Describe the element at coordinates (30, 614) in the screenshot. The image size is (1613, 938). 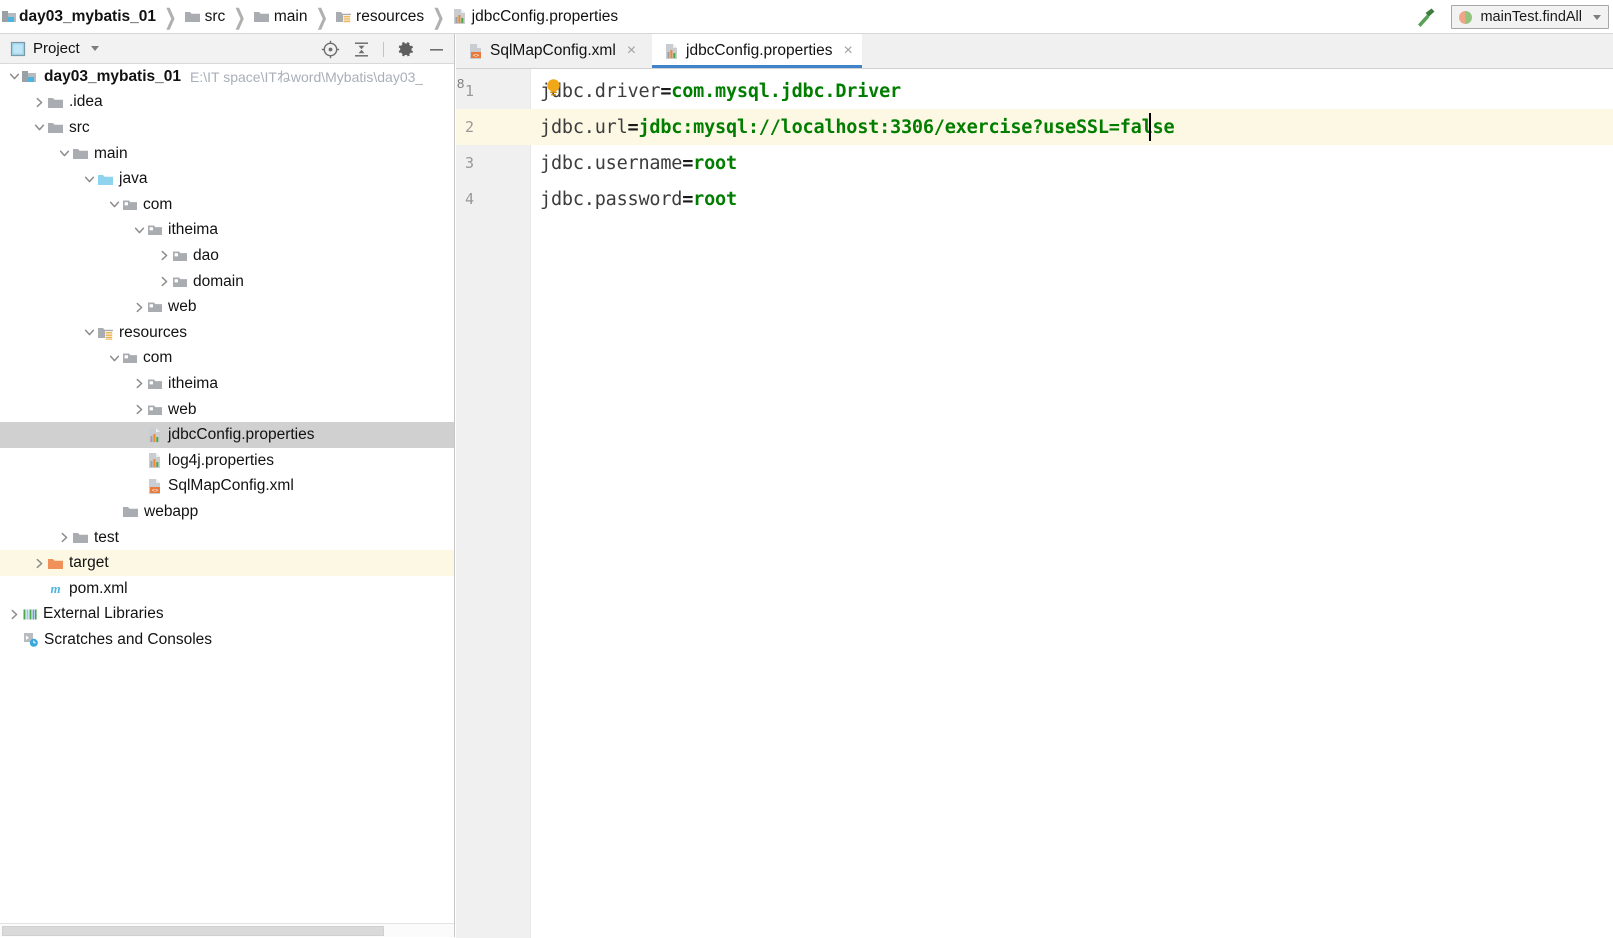
I see `libraries-icon` at that location.